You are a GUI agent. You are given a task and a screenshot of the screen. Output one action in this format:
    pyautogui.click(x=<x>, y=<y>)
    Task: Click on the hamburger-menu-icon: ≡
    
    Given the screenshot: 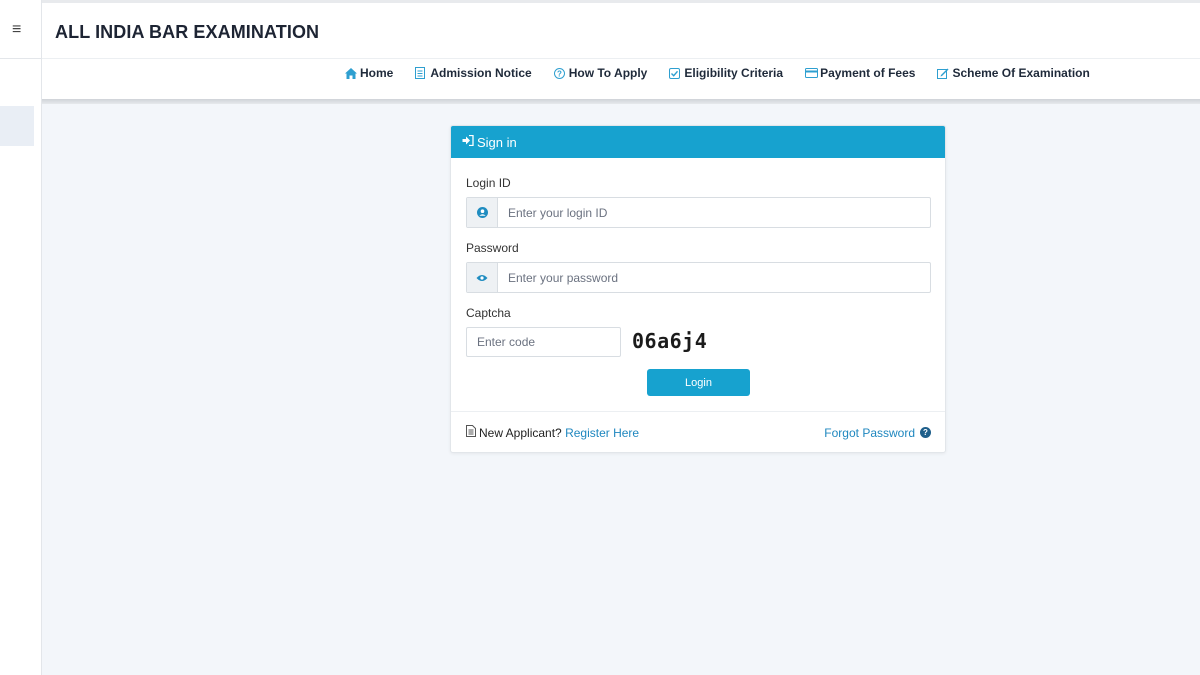 What is the action you would take?
    pyautogui.click(x=16, y=30)
    